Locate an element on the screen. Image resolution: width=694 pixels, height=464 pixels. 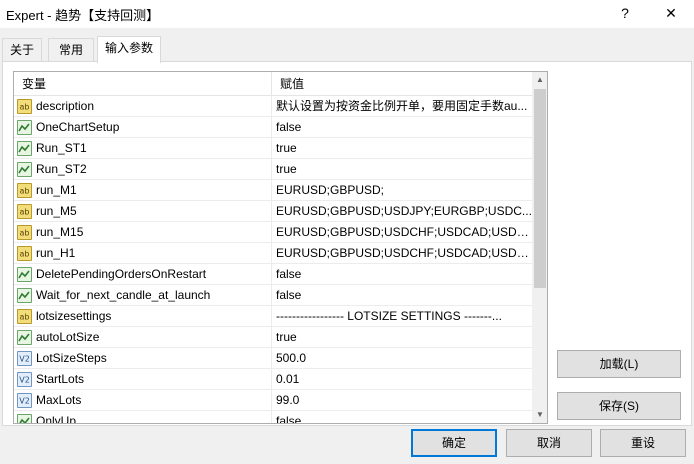
column-header-variable: 变量 is located at coordinates (143, 84).